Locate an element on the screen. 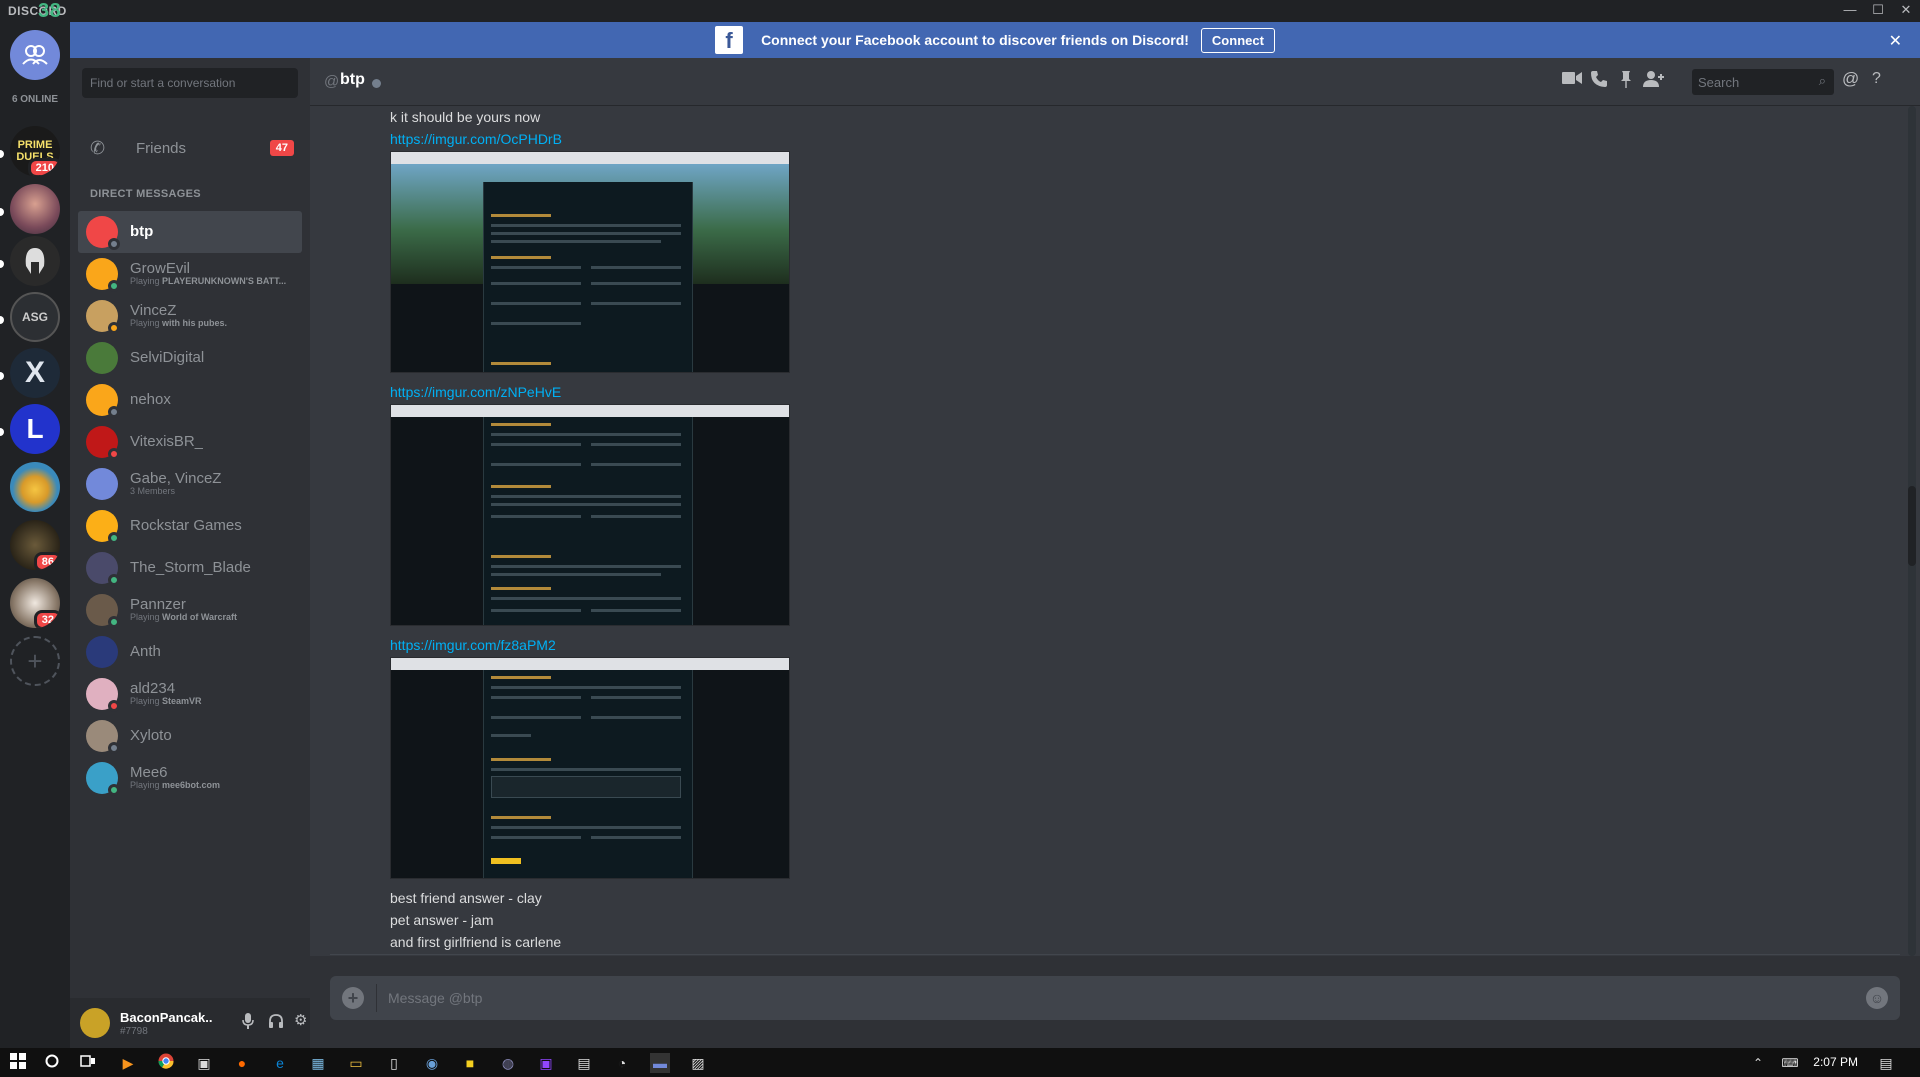 Image resolution: width=1920 pixels, height=1077 pixels. dm-name: ald234 is located at coordinates (153, 688).